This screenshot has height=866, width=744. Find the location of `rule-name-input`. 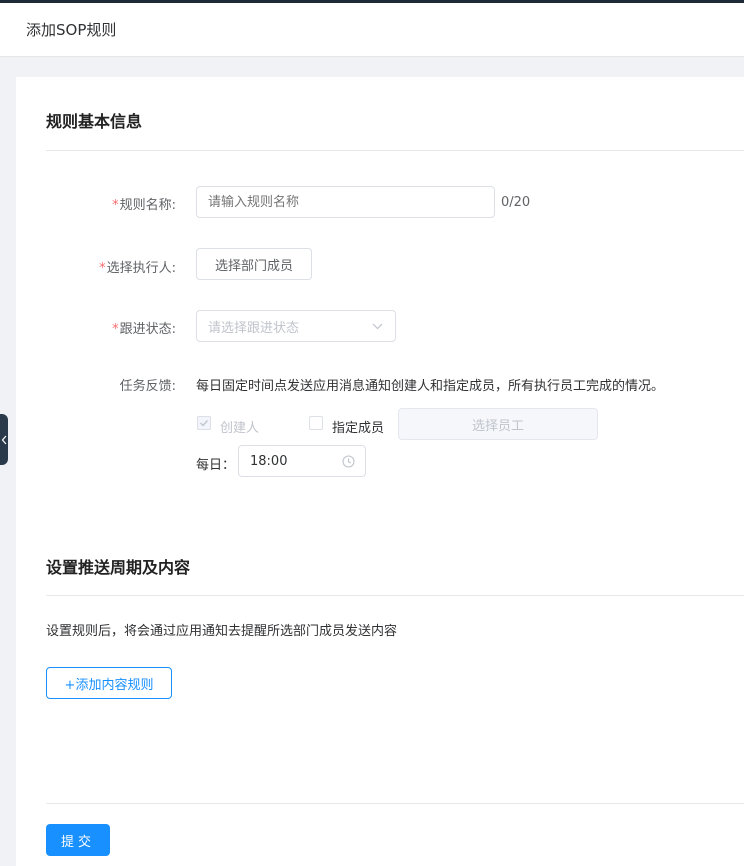

rule-name-input is located at coordinates (345, 202).